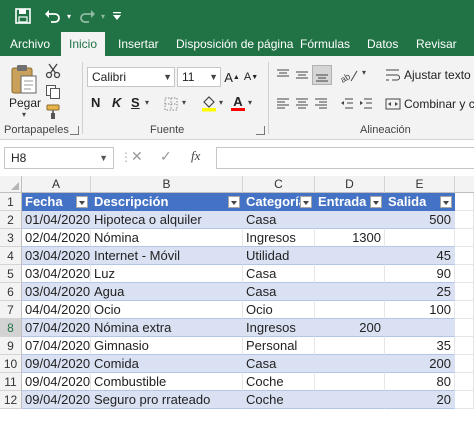  Describe the element at coordinates (53, 16) in the screenshot. I see `undo-icon` at that location.